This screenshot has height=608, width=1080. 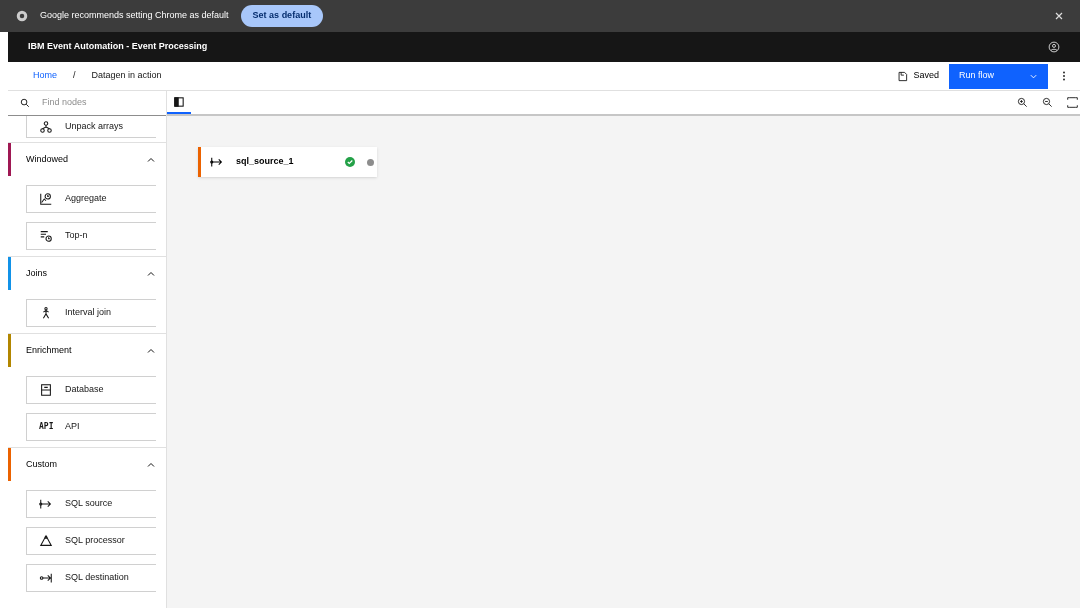 What do you see at coordinates (46, 126) in the screenshot?
I see `nodes-icon` at bounding box center [46, 126].